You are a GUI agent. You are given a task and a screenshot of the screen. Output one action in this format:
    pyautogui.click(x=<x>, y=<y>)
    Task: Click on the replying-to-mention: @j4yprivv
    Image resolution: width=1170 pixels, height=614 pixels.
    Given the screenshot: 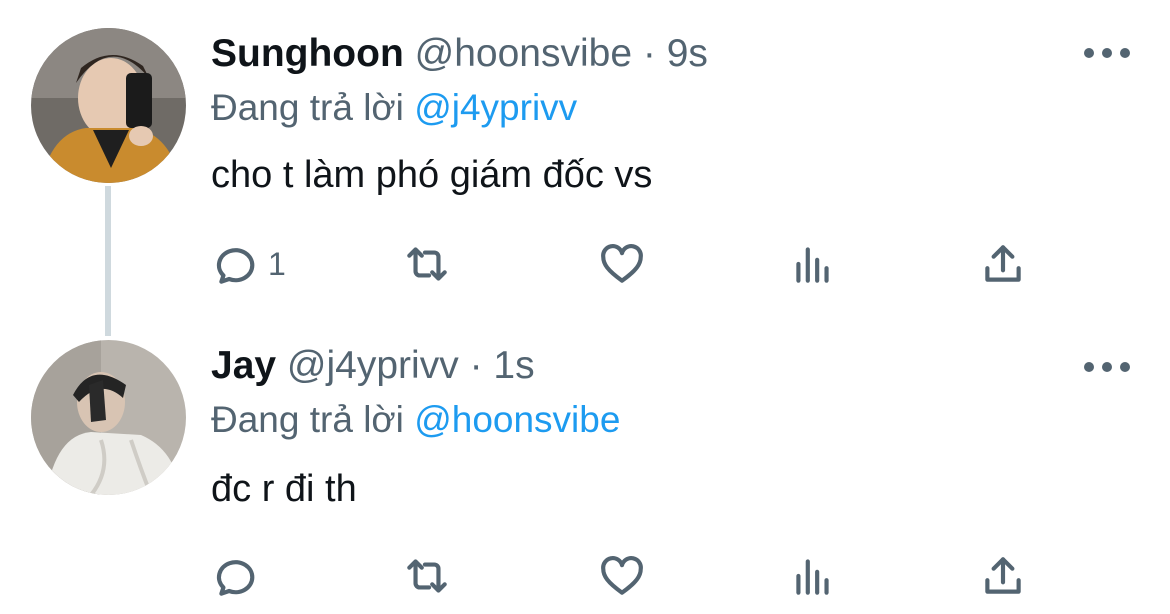 What is the action you would take?
    pyautogui.click(x=495, y=107)
    